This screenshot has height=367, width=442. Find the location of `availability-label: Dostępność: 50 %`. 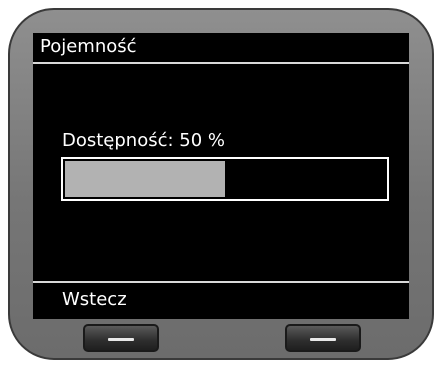

availability-label: Dostępność: 50 % is located at coordinates (144, 140).